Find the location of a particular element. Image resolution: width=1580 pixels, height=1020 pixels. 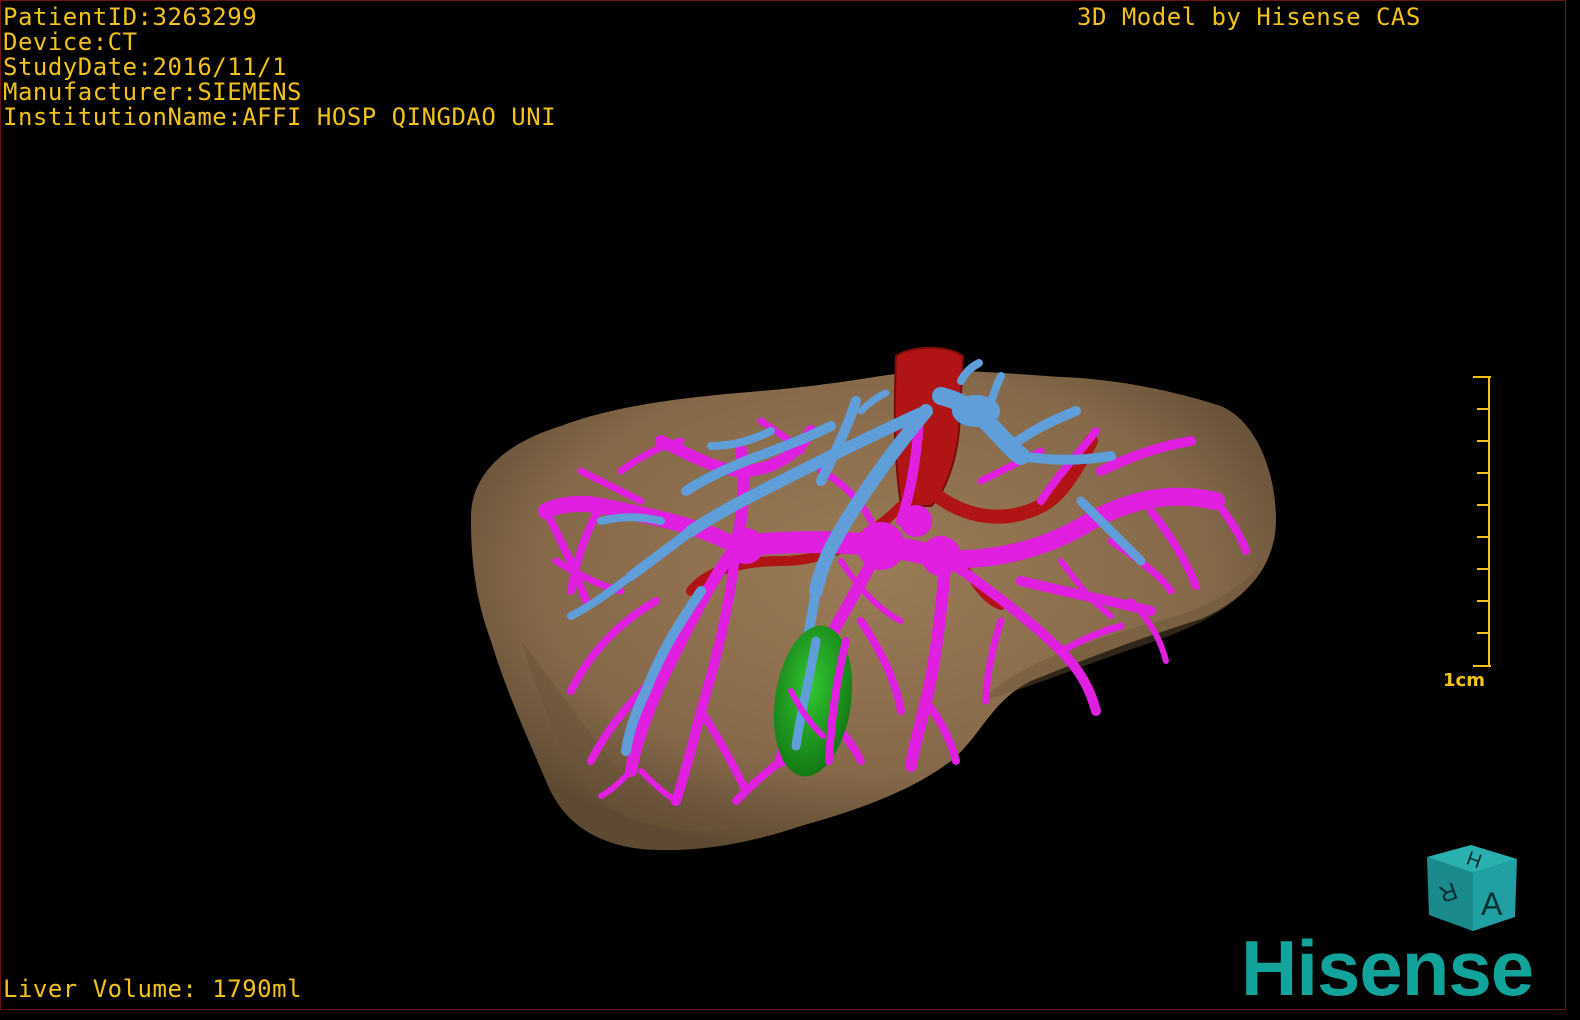

study-date-label: StudyDate:2016/11/1 is located at coordinates (145, 67).